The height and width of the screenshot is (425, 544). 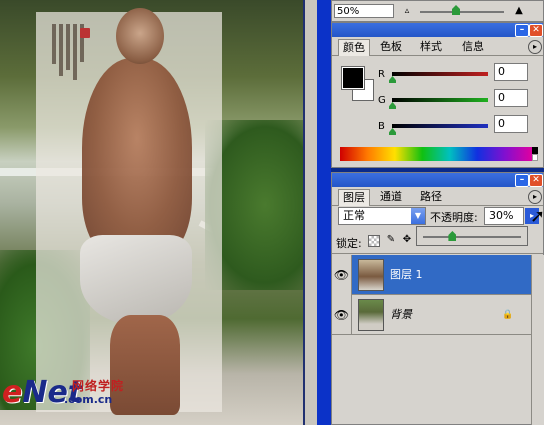 I want to click on channel-g-thumb, so click(x=392, y=105).